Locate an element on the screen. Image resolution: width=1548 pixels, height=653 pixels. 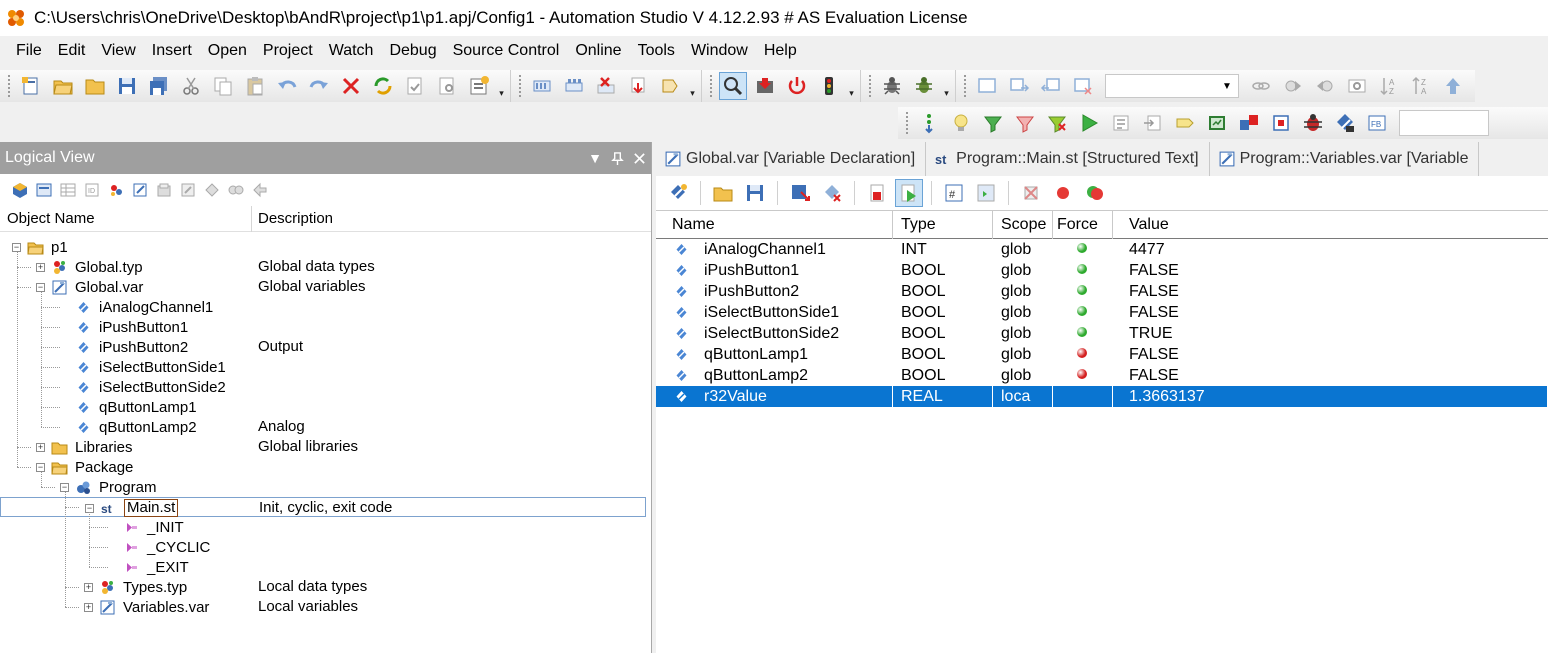
add-object-icon is located at coordinates (20, 190).